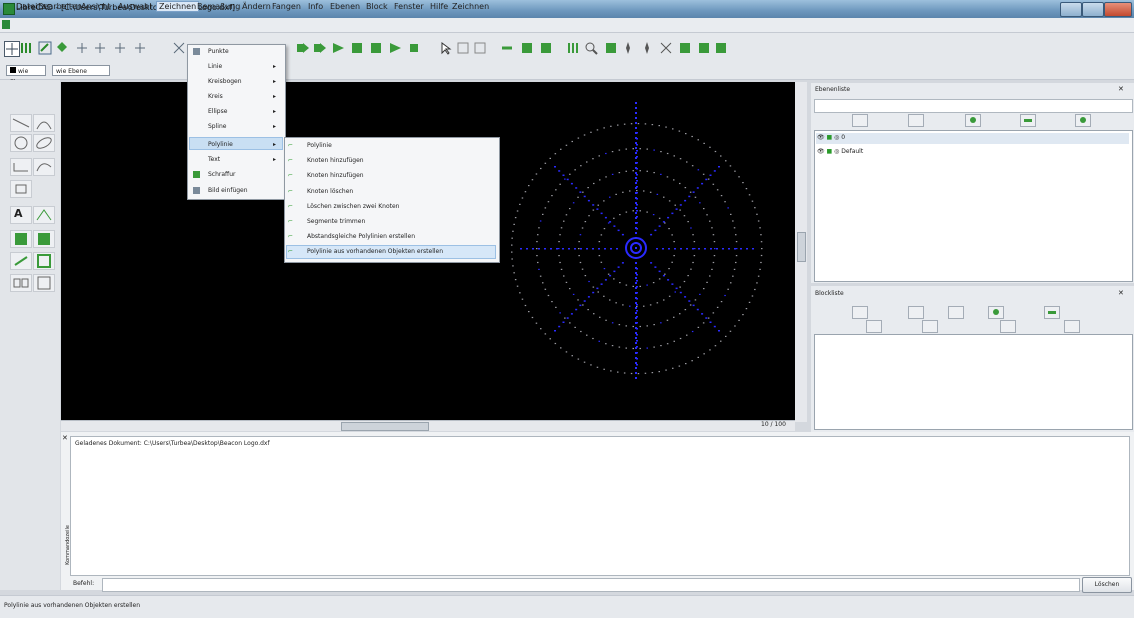  What do you see at coordinates (65, 438) in the screenshot?
I see `command-close-icon: ✕` at bounding box center [65, 438].